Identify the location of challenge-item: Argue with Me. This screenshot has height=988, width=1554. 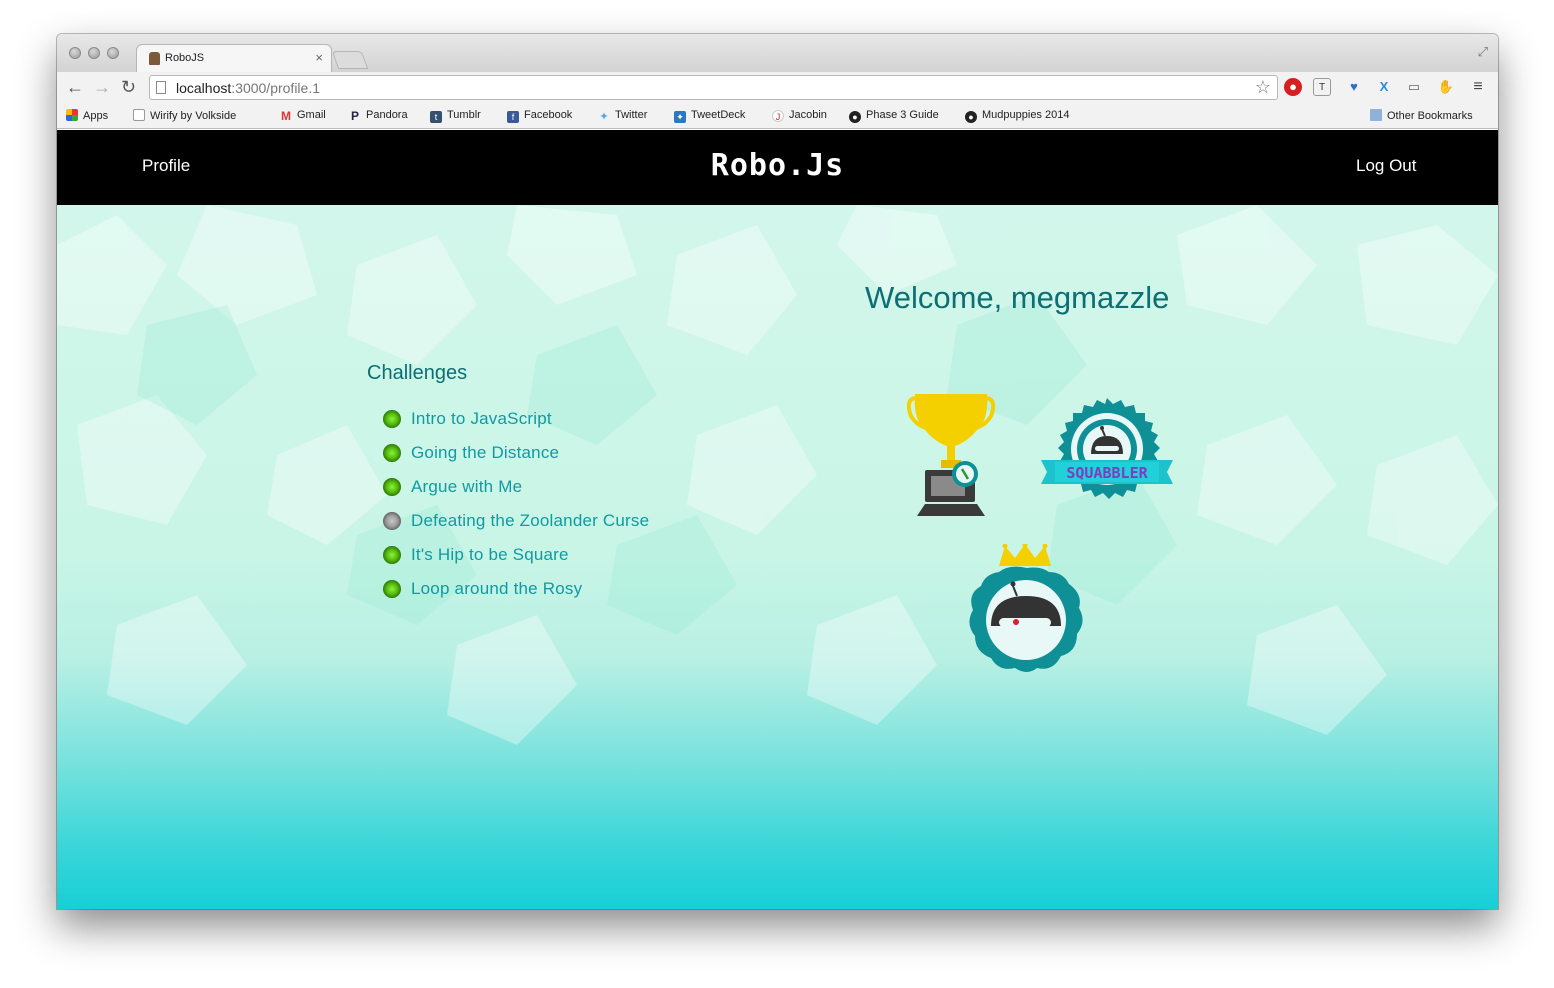
(516, 487).